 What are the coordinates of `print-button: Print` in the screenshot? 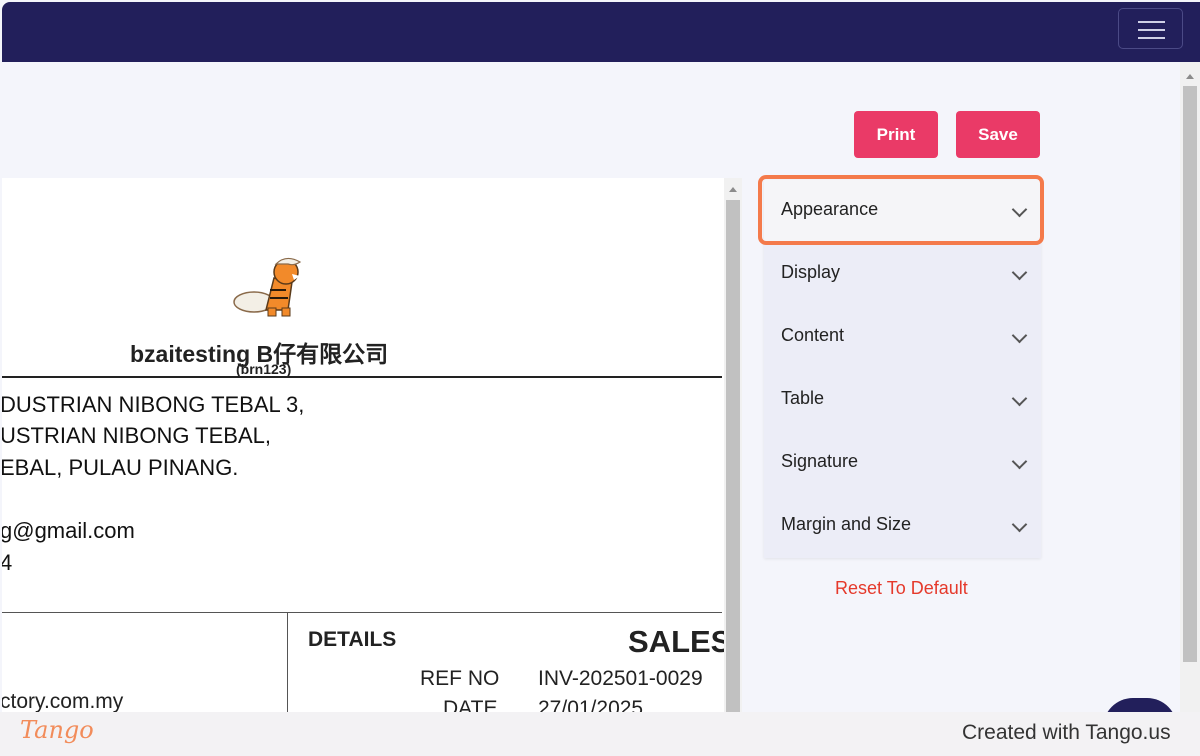 It's located at (896, 134).